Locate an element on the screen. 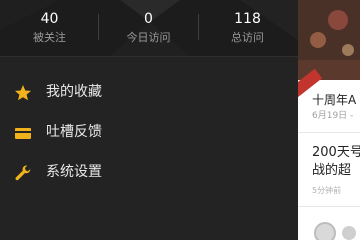 The height and width of the screenshot is (240, 360). stat-followers-value: 40 is located at coordinates (49, 19).